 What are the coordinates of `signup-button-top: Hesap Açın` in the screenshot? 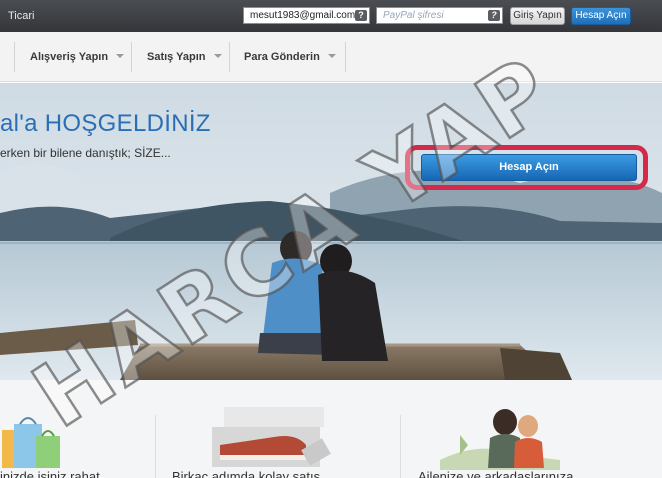 It's located at (601, 16).